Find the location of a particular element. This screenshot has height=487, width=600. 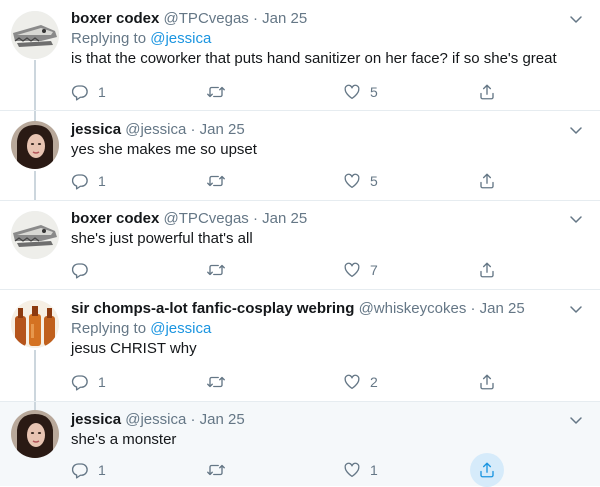

bottles-avatar is located at coordinates (35, 324).